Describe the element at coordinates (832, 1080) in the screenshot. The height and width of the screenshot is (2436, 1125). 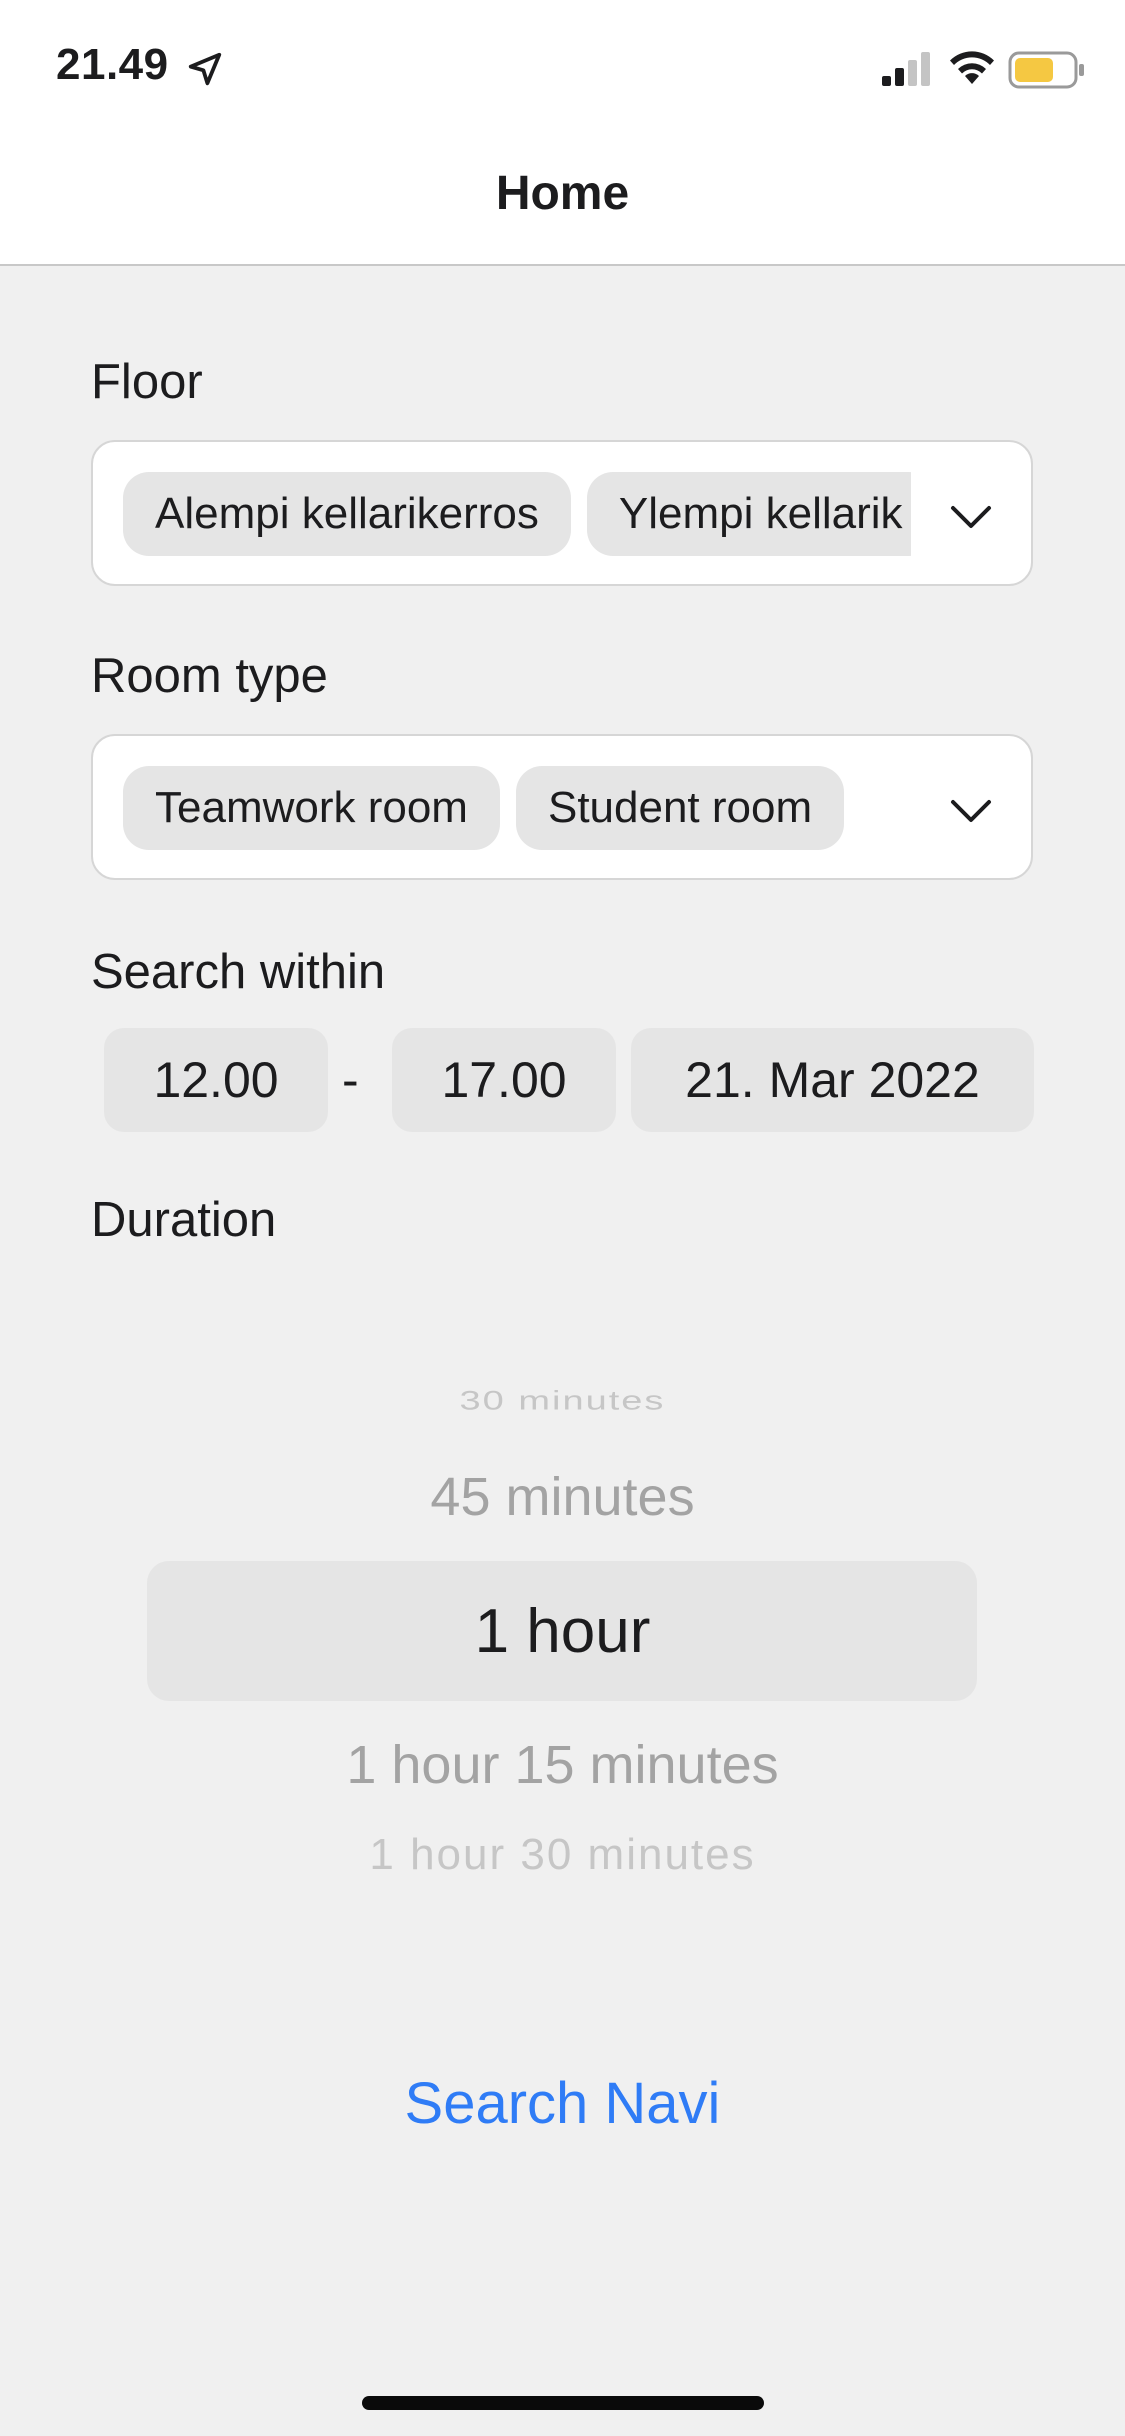
I see `date-button: 21. Mar 2022` at that location.